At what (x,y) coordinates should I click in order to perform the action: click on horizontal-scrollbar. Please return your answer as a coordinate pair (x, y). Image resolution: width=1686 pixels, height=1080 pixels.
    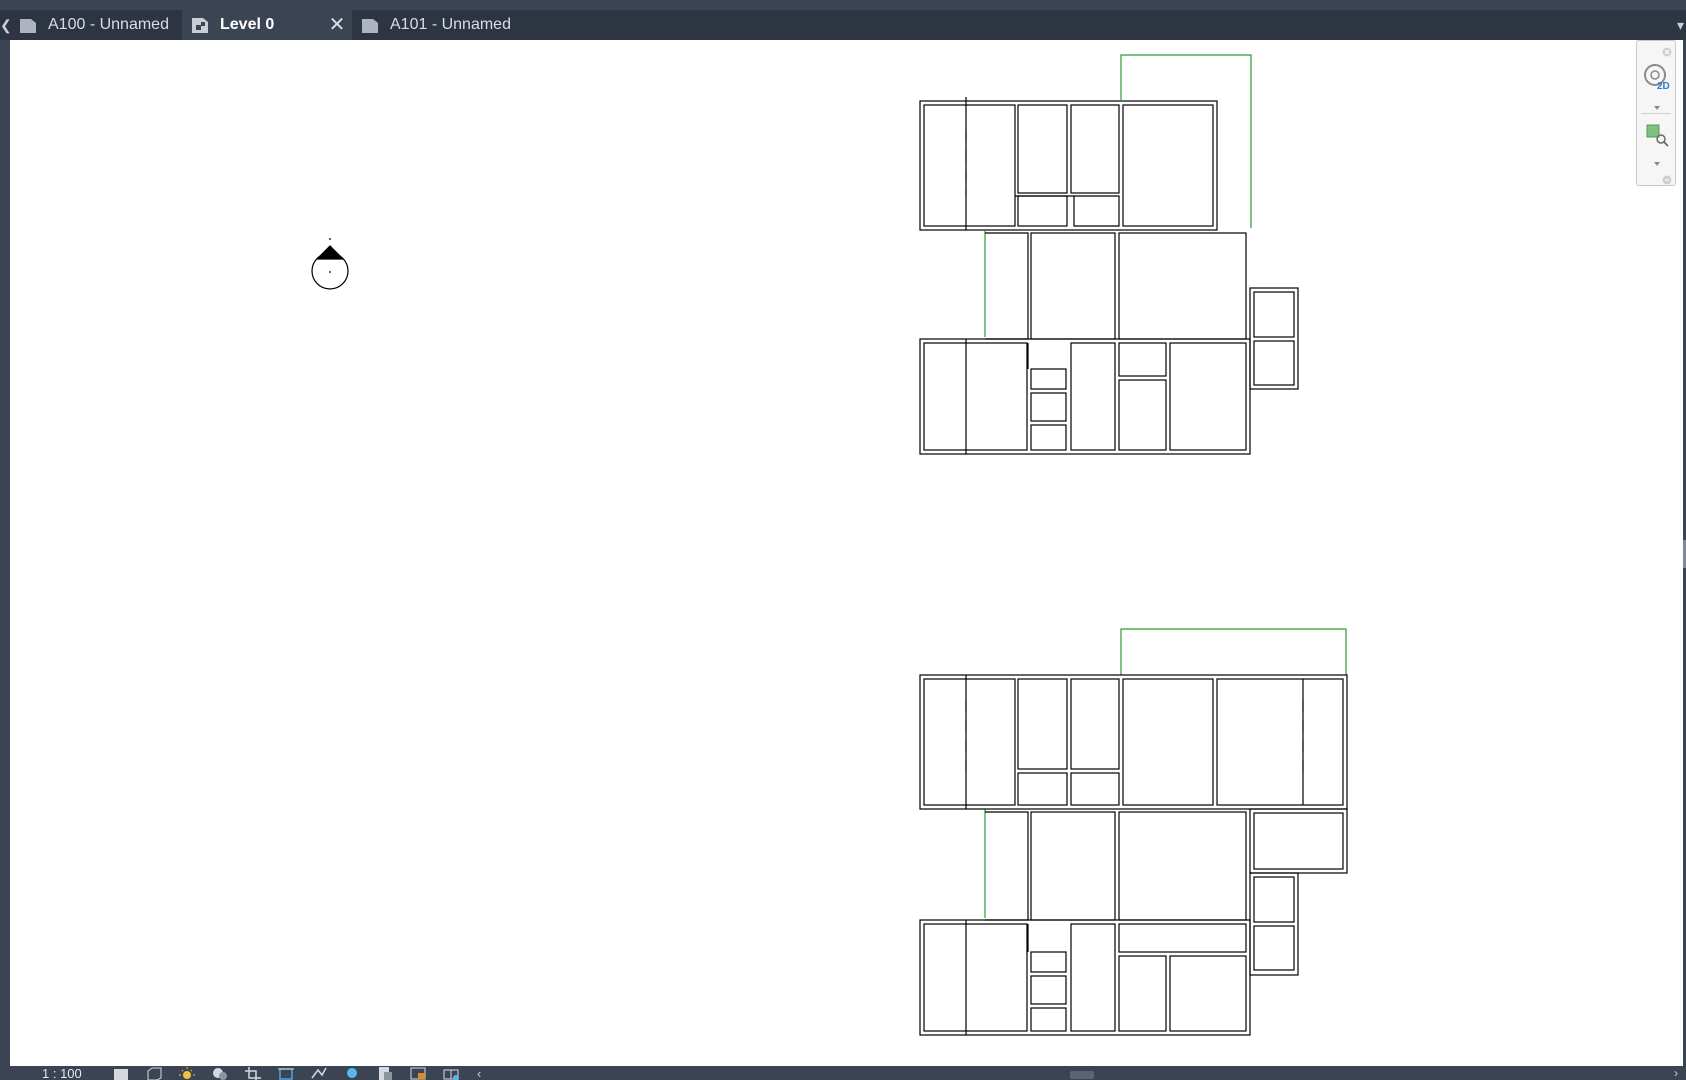
    Looking at the image, I should click on (1083, 1074).